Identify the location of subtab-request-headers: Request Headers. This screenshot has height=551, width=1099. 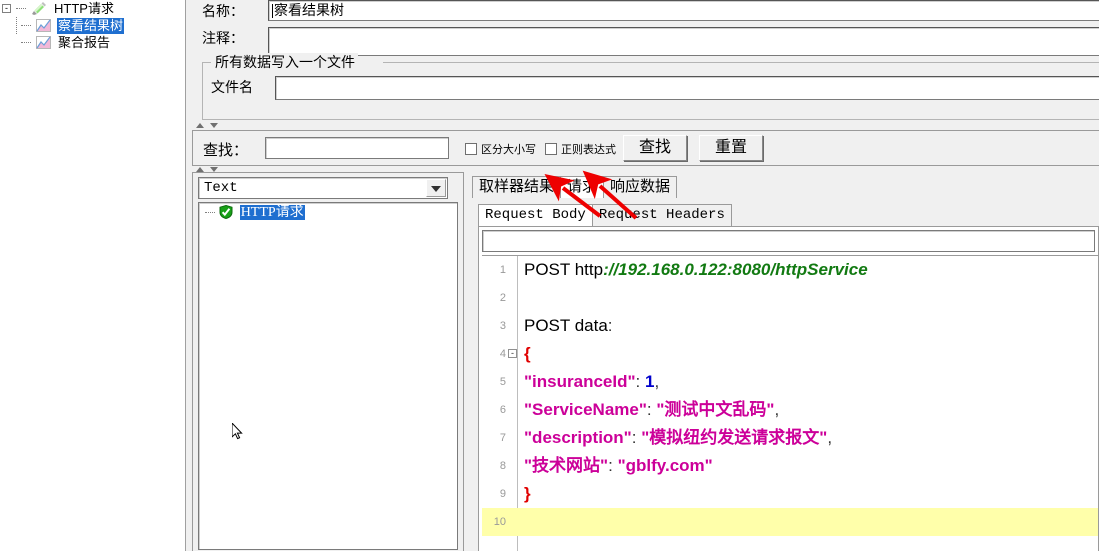
(661, 215).